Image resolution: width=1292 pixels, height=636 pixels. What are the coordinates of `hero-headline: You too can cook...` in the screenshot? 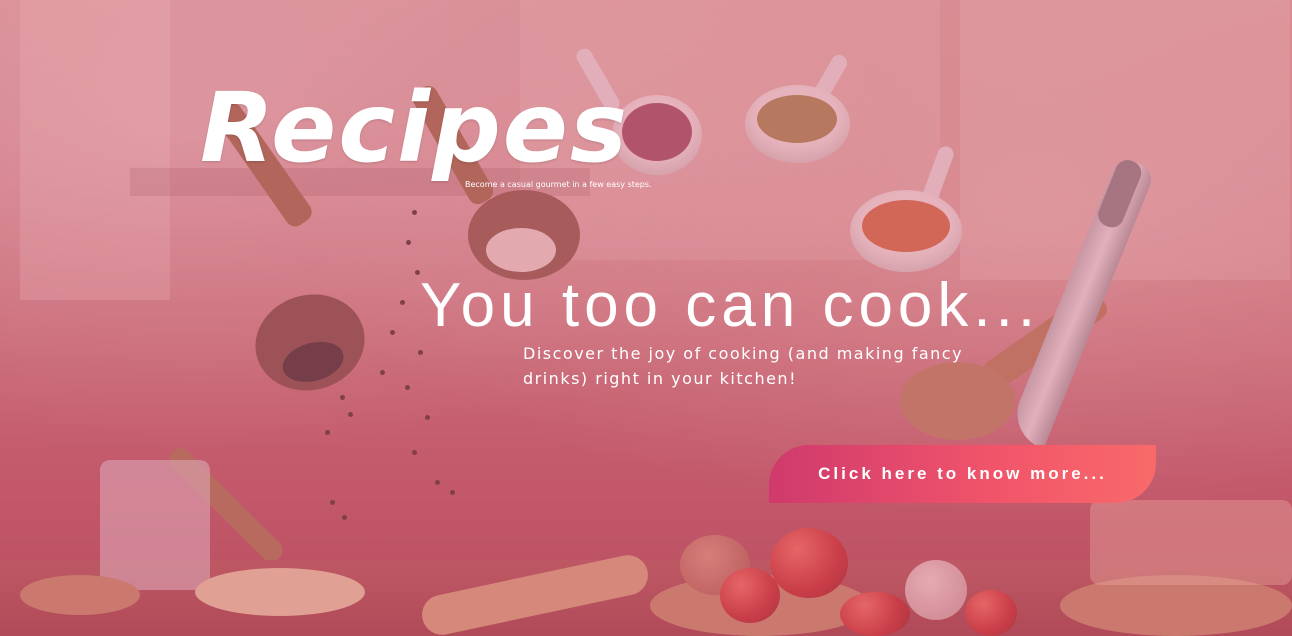 It's located at (730, 305).